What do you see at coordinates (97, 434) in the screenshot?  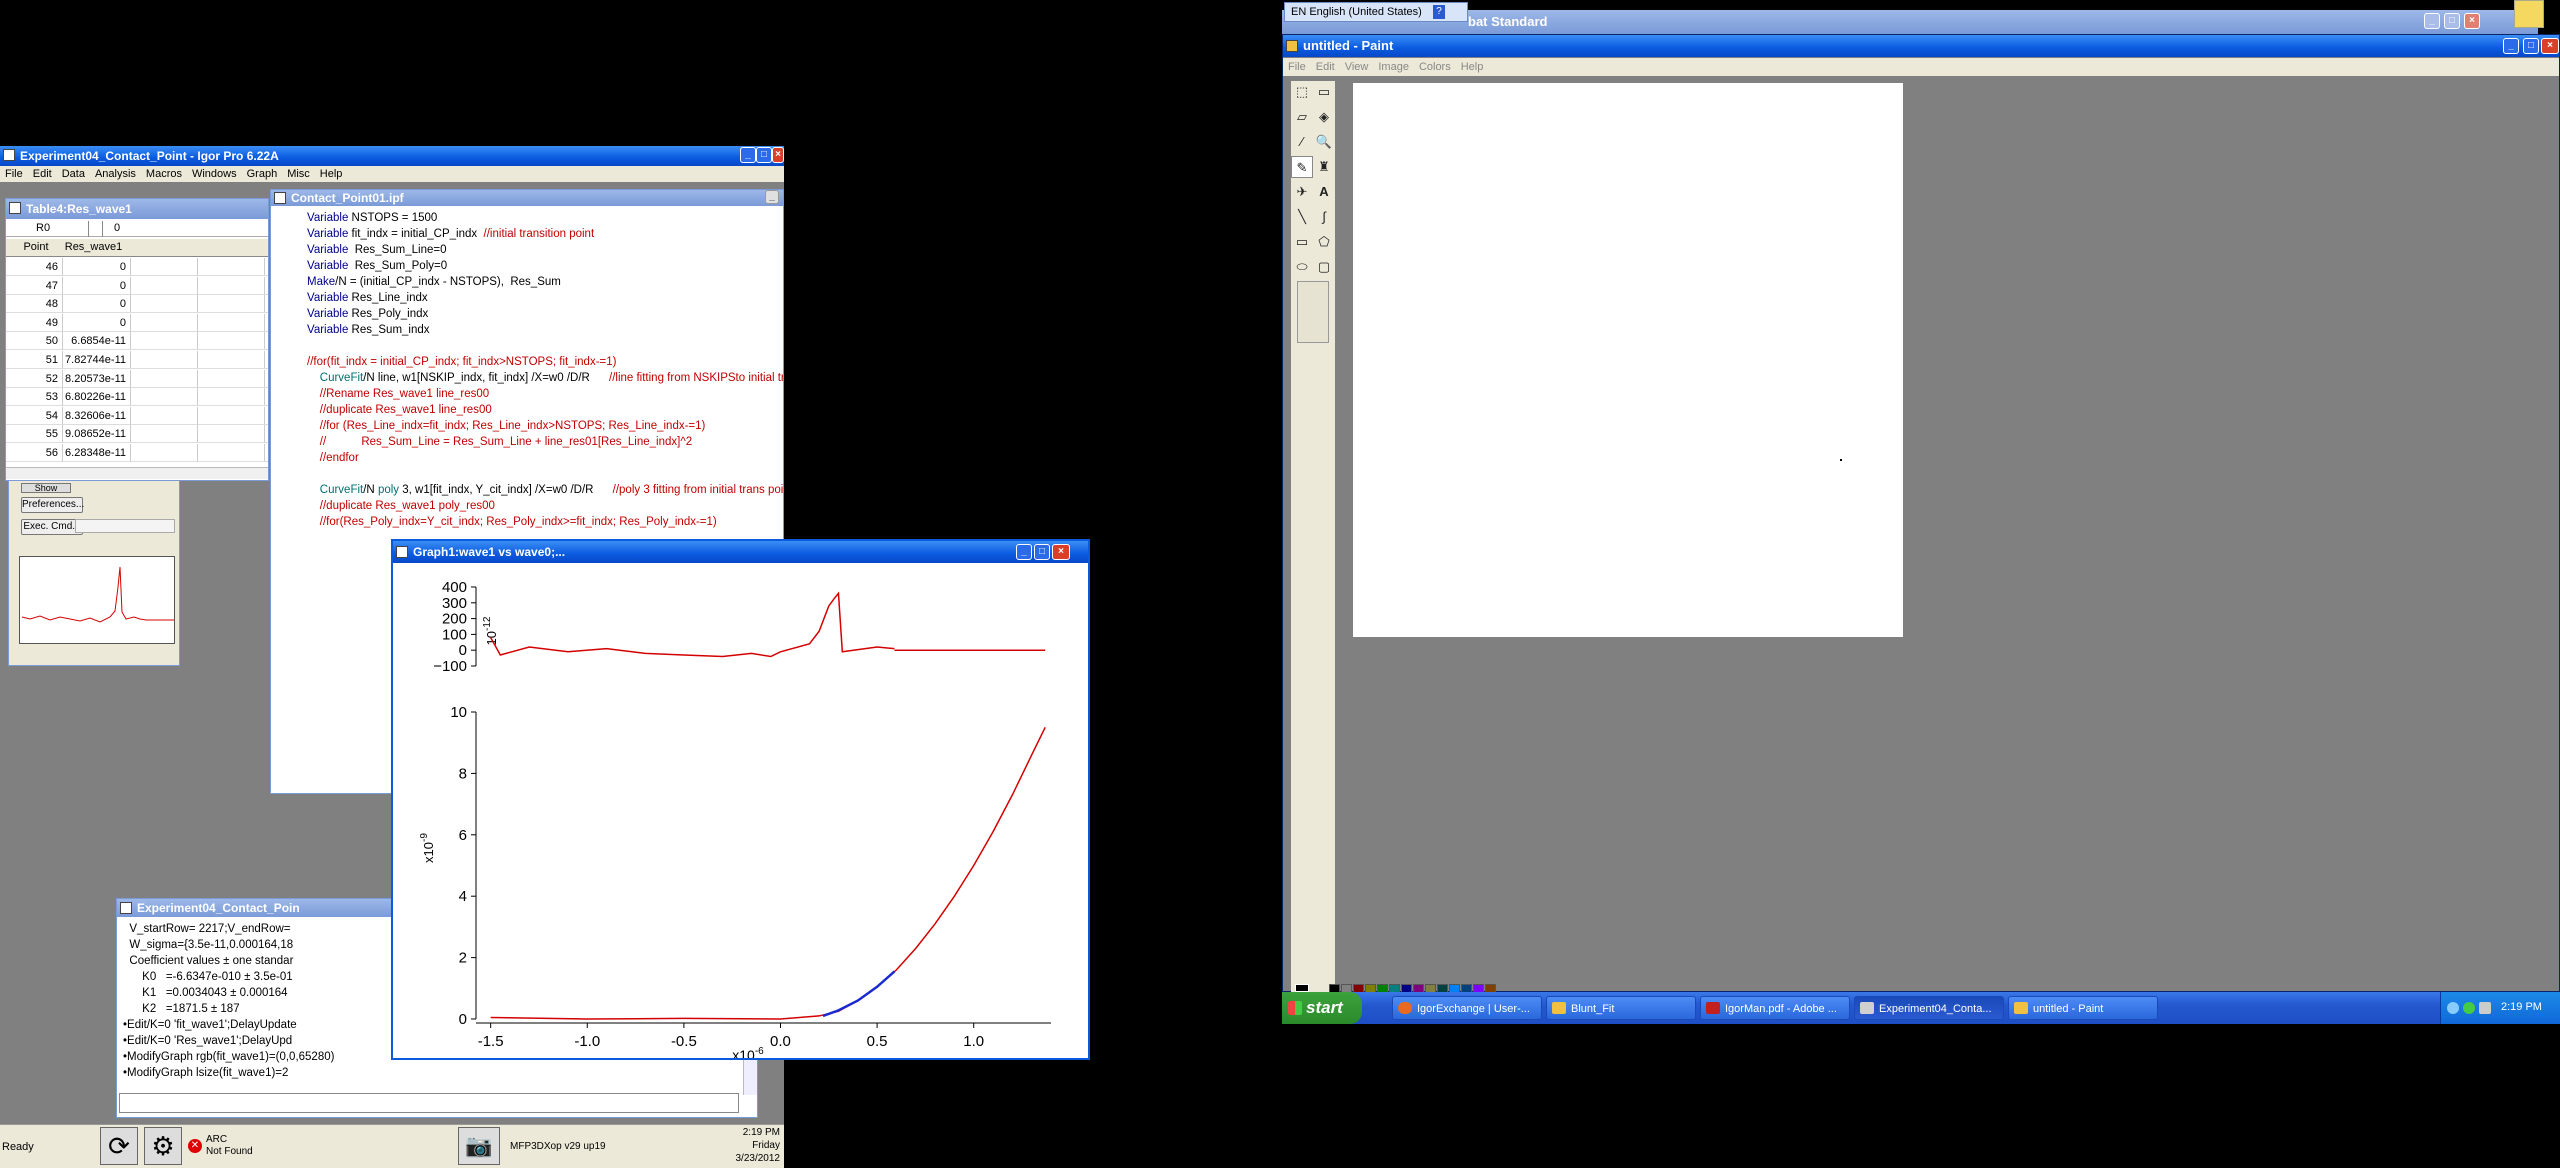 I see `table-cell-value: 9.08652e-11` at bounding box center [97, 434].